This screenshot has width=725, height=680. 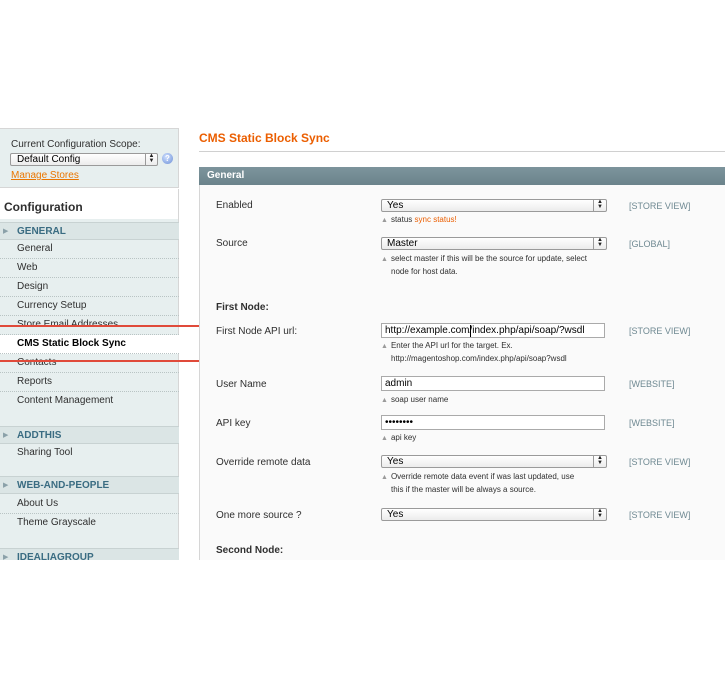 What do you see at coordinates (35, 381) in the screenshot?
I see `sidebar-item-label: Reports` at bounding box center [35, 381].